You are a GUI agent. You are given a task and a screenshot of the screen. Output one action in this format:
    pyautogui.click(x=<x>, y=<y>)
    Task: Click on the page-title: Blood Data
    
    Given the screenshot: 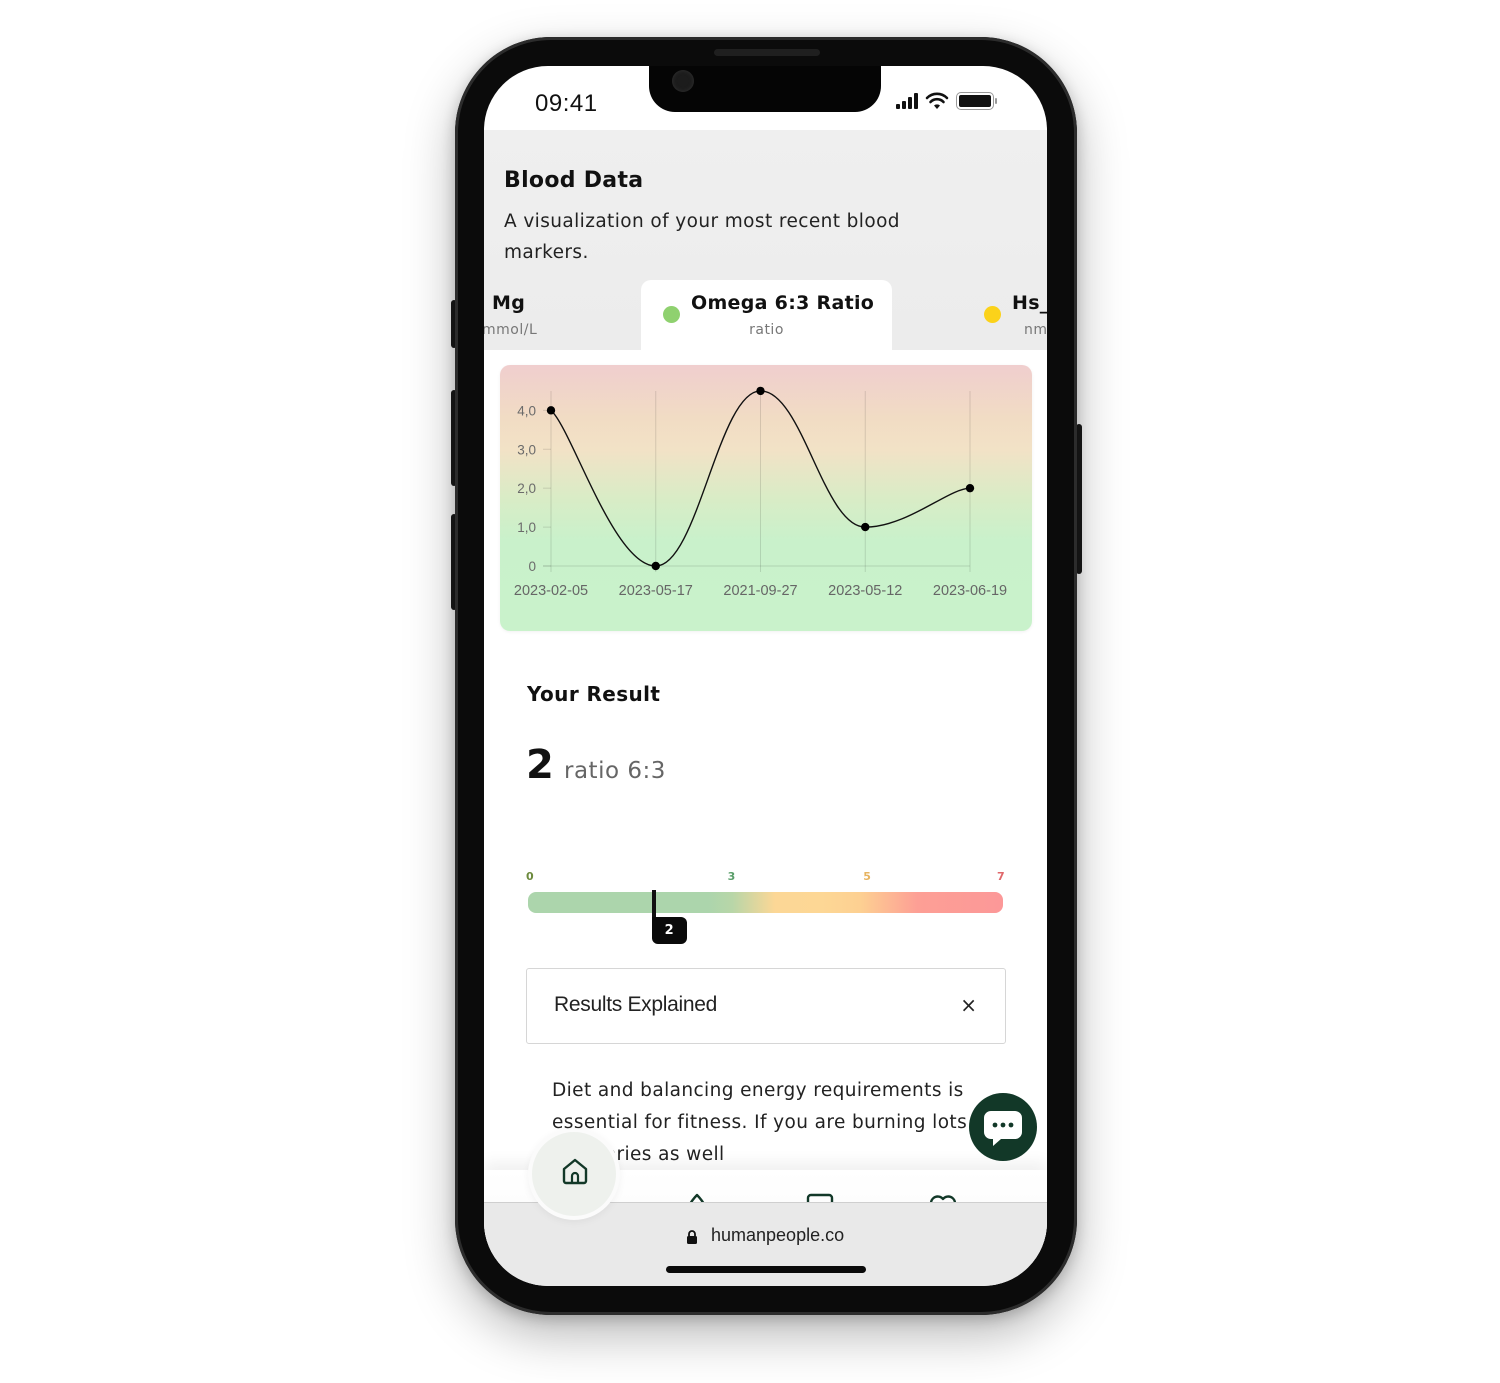 What is the action you would take?
    pyautogui.click(x=574, y=180)
    